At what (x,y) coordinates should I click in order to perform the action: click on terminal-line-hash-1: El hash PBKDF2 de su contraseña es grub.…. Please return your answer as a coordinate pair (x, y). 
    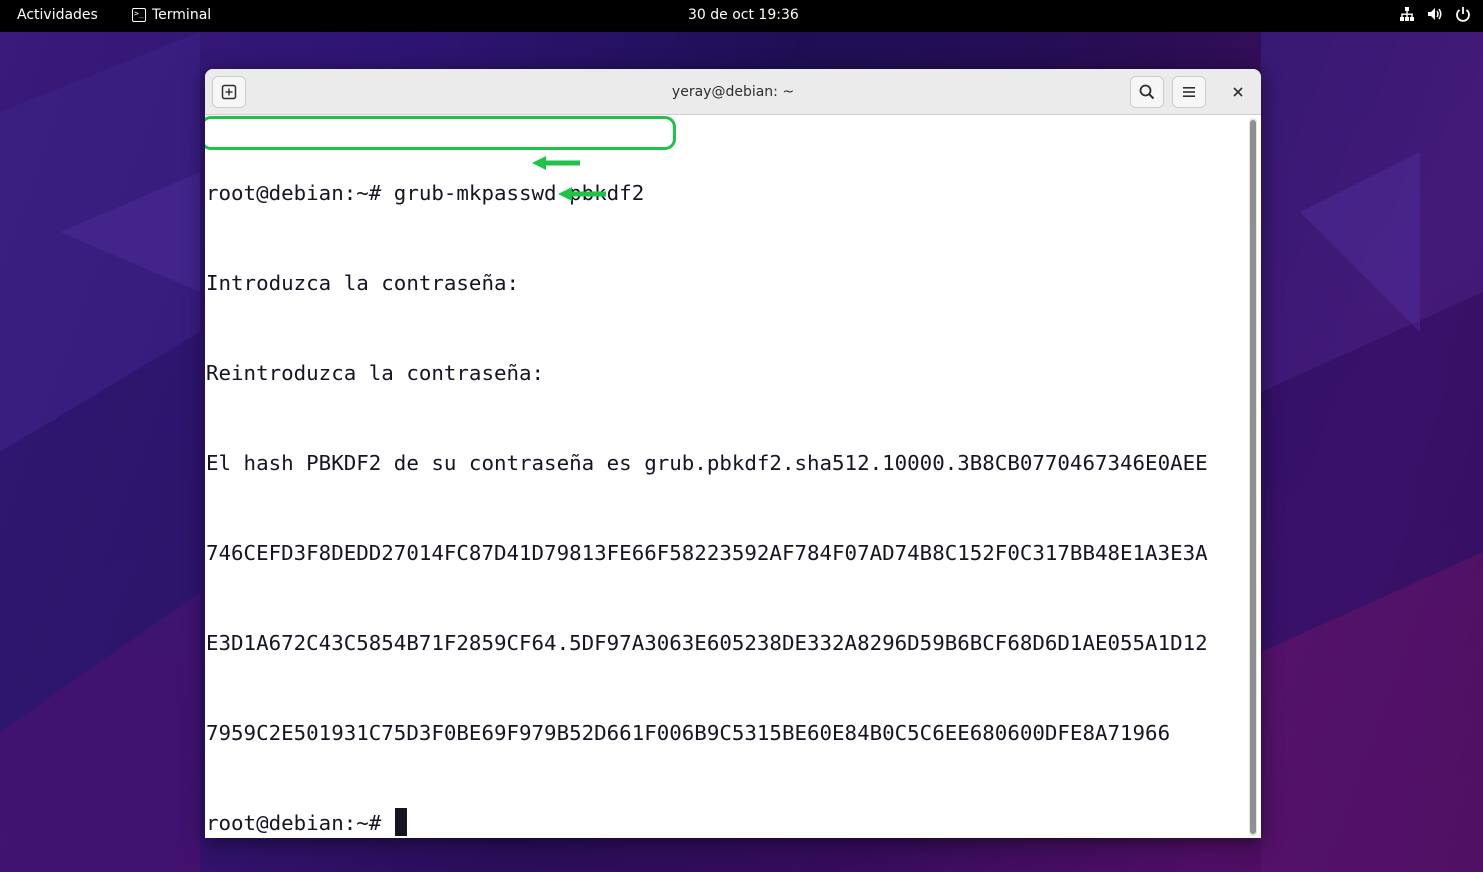
    Looking at the image, I should click on (707, 463).